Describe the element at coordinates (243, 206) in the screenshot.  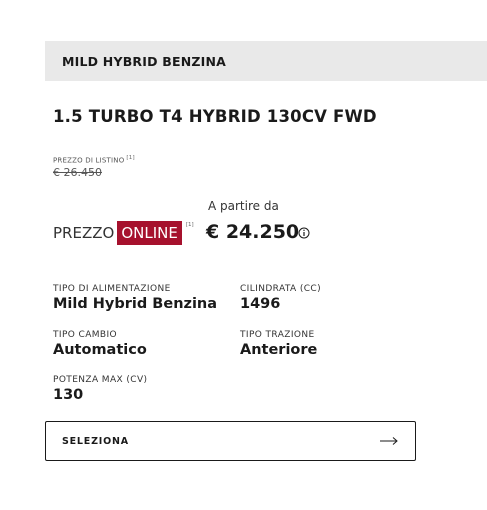
I see `starting-from-label: A partire da` at that location.